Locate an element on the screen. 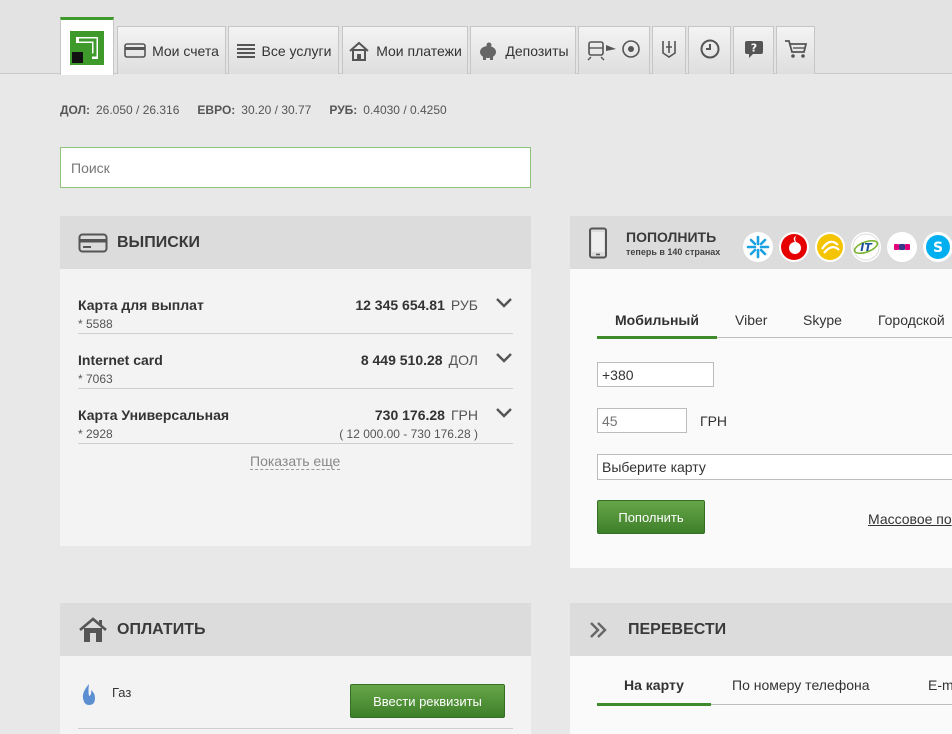 The height and width of the screenshot is (734, 952). list-icon is located at coordinates (246, 51).